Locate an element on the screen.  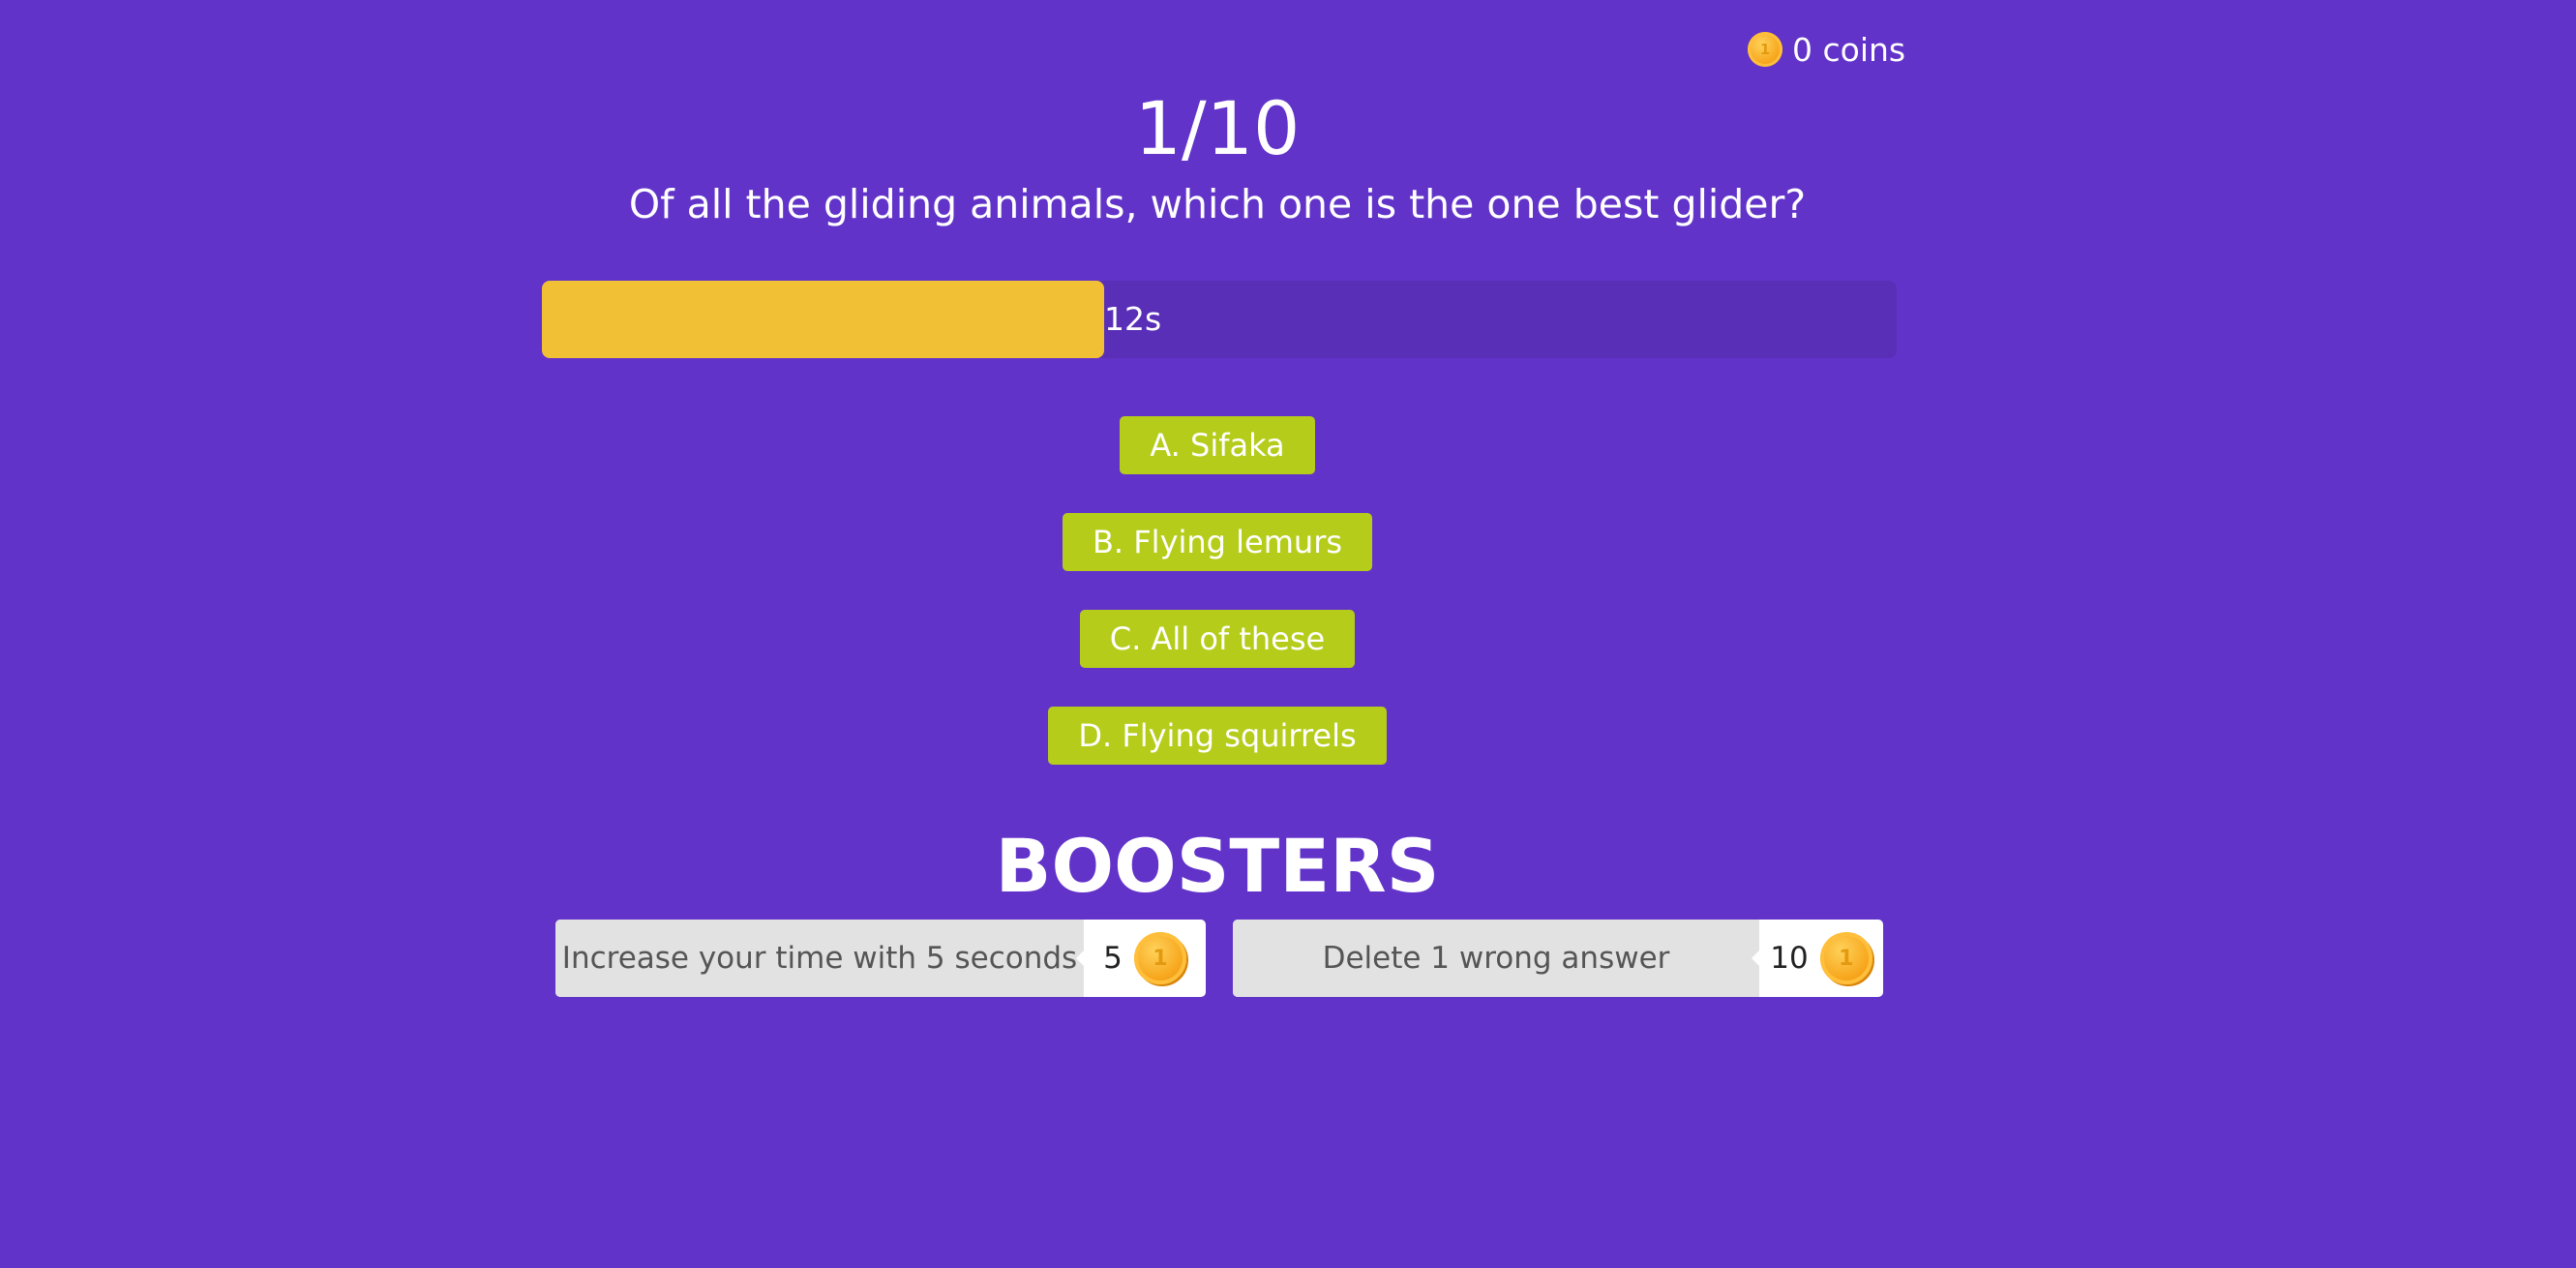
answer-button-d: D. Flying squirrels is located at coordinates (1217, 736).